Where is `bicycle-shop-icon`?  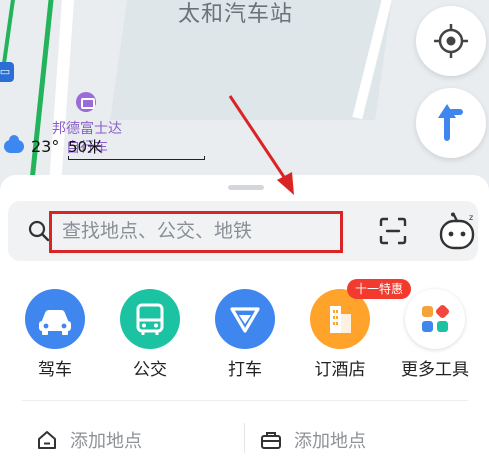 bicycle-shop-icon is located at coordinates (86, 102).